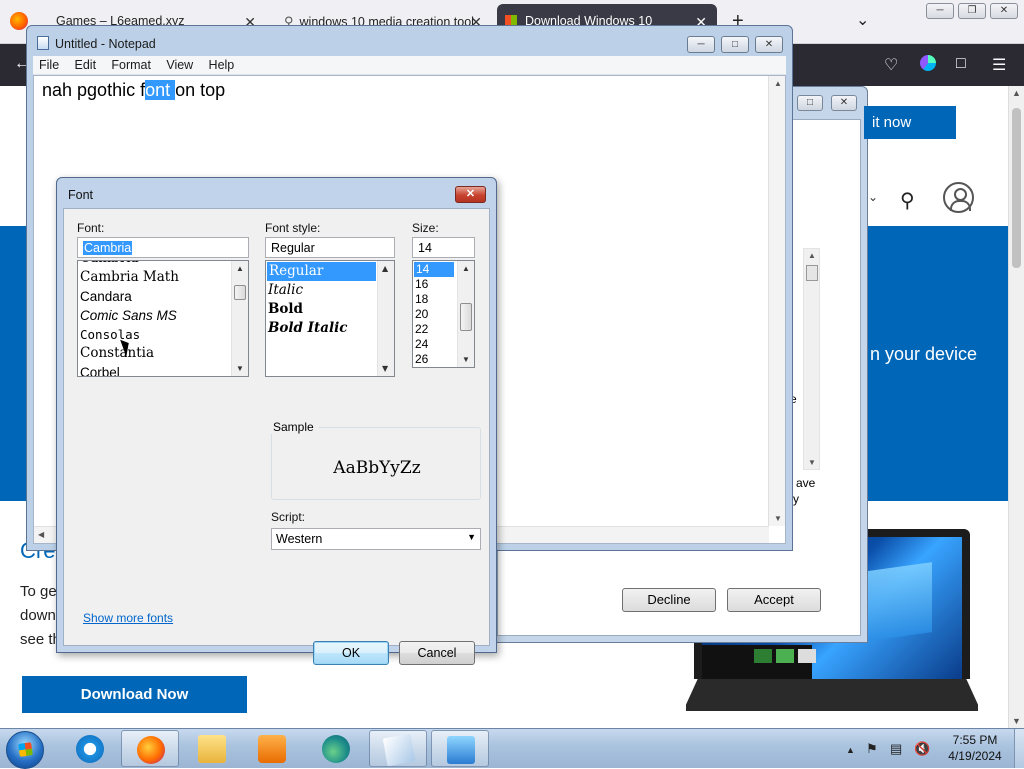 The image size is (1024, 769). What do you see at coordinates (972, 11) in the screenshot?
I see `restore-icon: ❐` at bounding box center [972, 11].